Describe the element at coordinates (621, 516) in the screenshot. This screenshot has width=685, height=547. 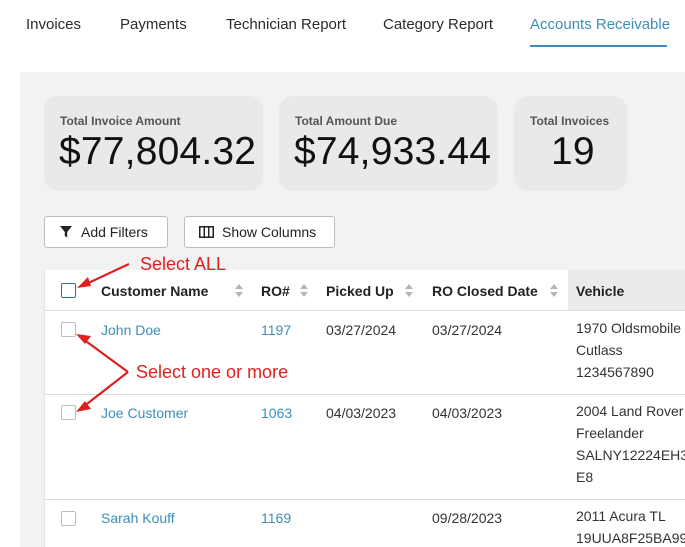
I see `vehicle-line: 2011 Acura TL` at that location.